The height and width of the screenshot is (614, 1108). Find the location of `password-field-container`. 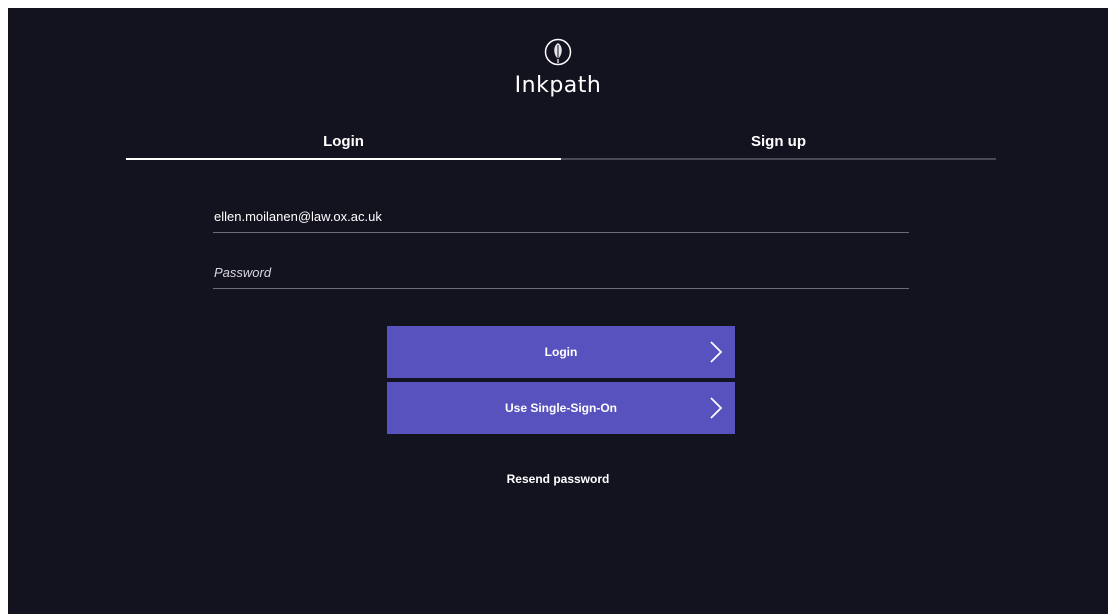

password-field-container is located at coordinates (561, 273).